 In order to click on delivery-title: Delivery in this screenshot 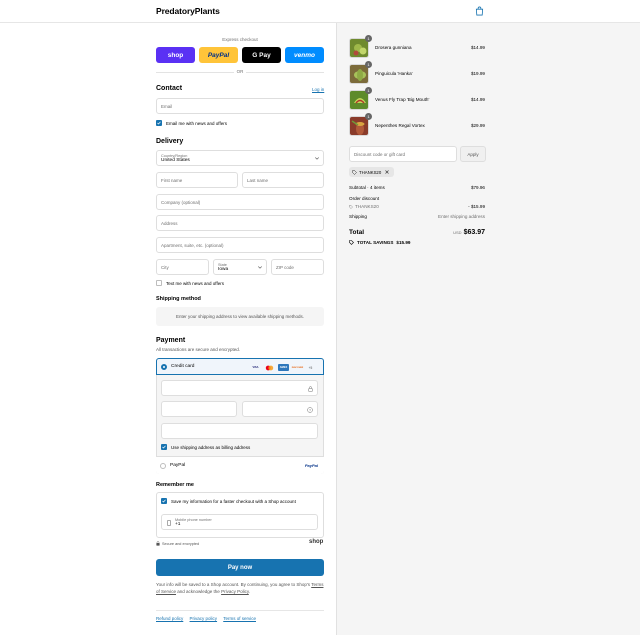, I will do `click(170, 141)`.